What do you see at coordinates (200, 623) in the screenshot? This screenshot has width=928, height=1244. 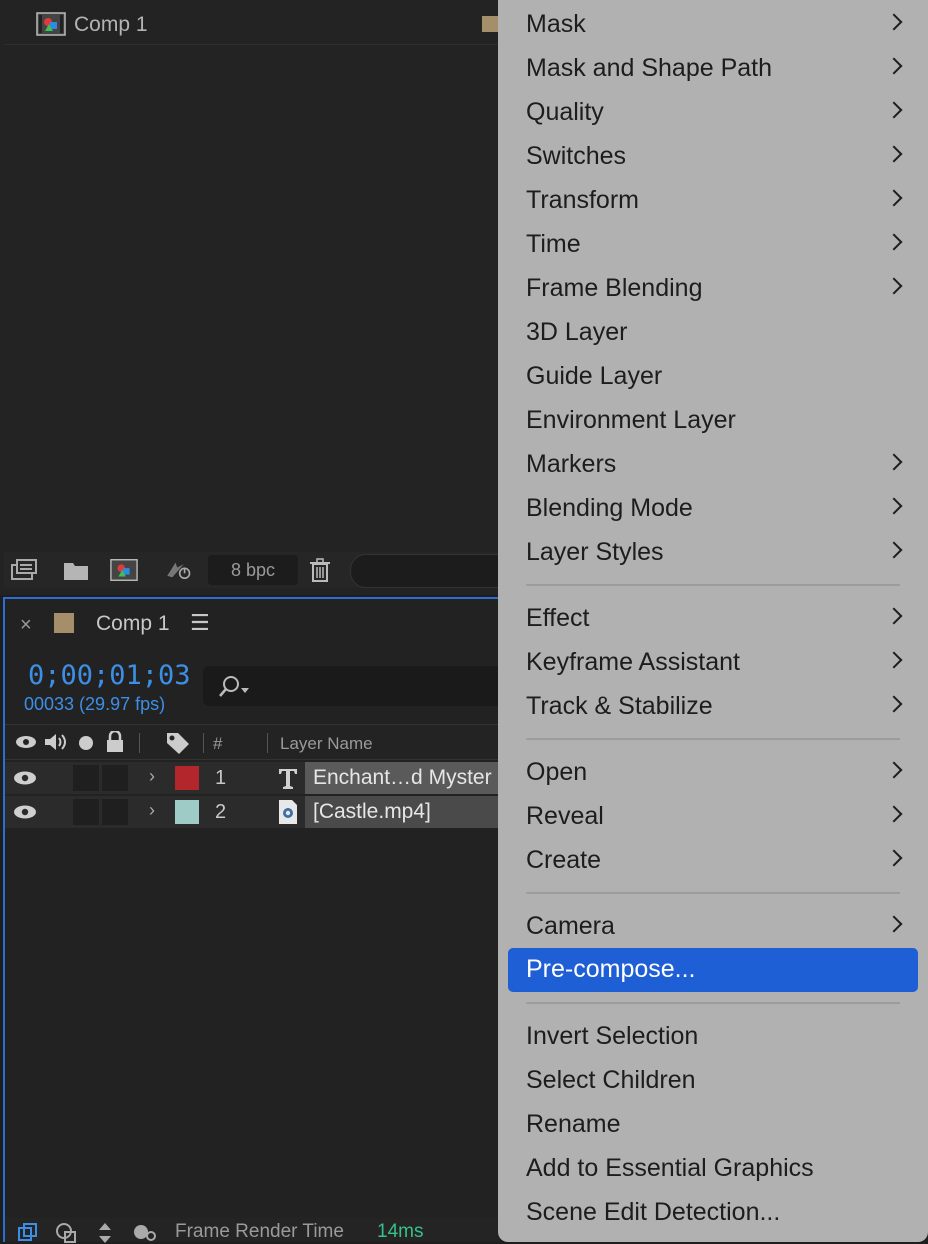 I see `panel-menu-icon: ☰` at bounding box center [200, 623].